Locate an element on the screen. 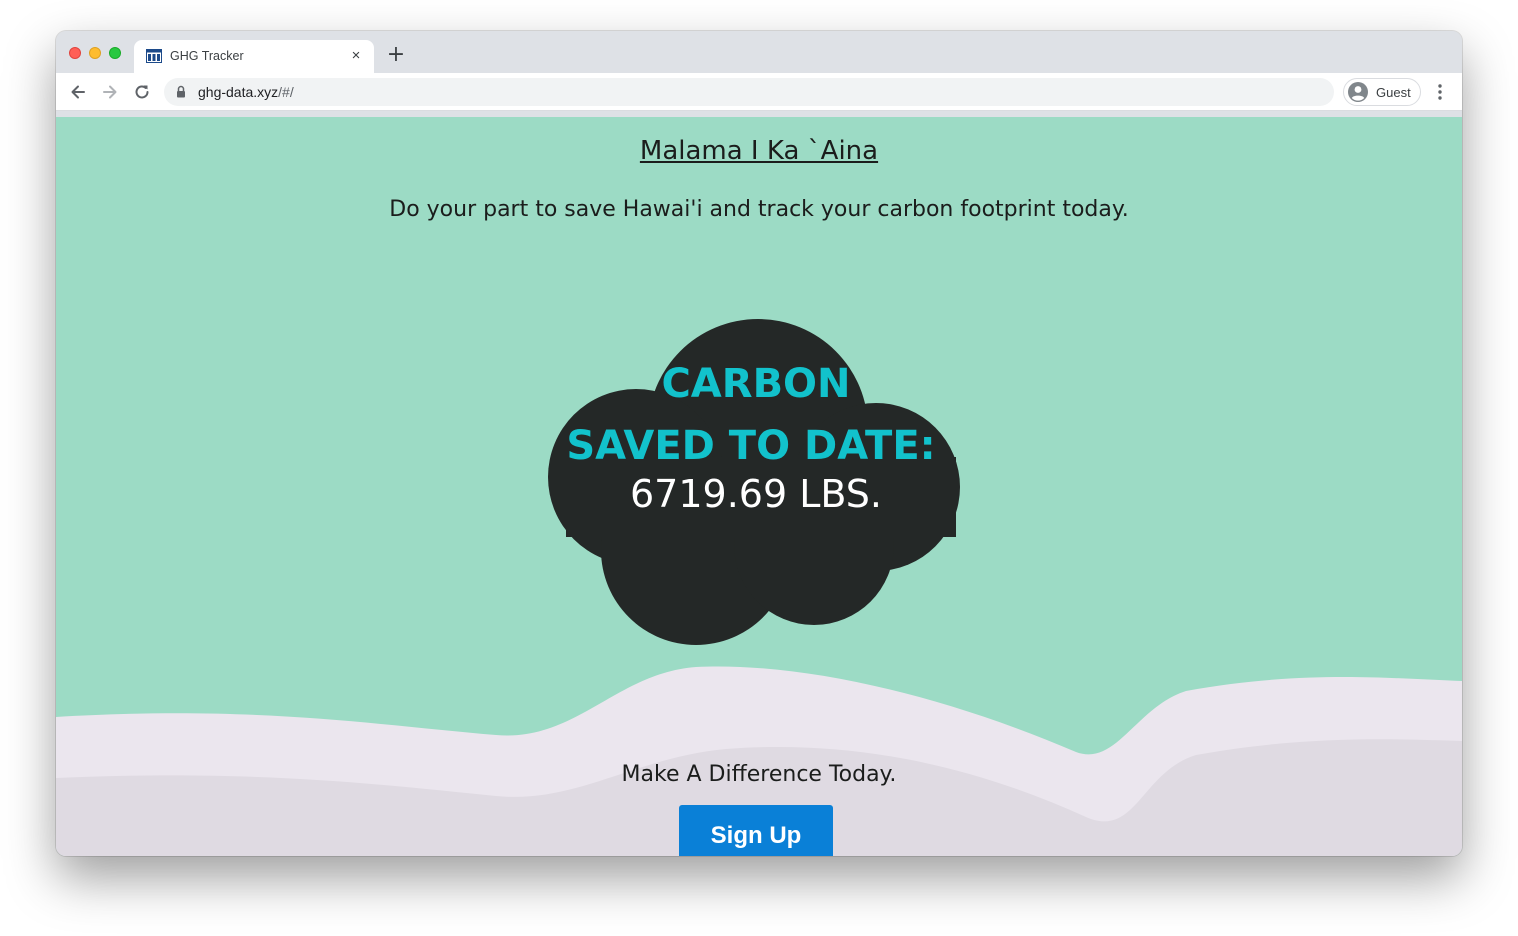 The image size is (1518, 936). avatar-icon is located at coordinates (1358, 92).